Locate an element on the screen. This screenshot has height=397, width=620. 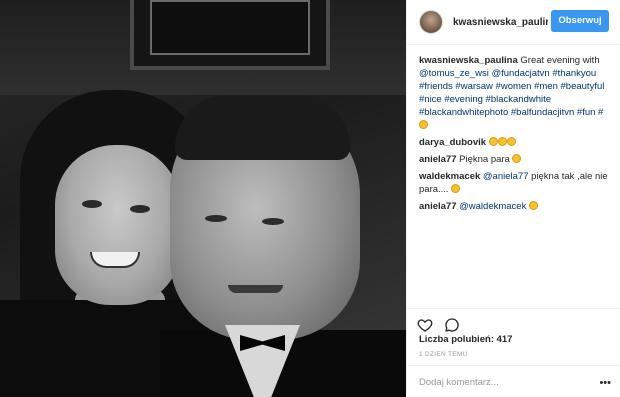
unamused-emoji-icon is located at coordinates (456, 188).